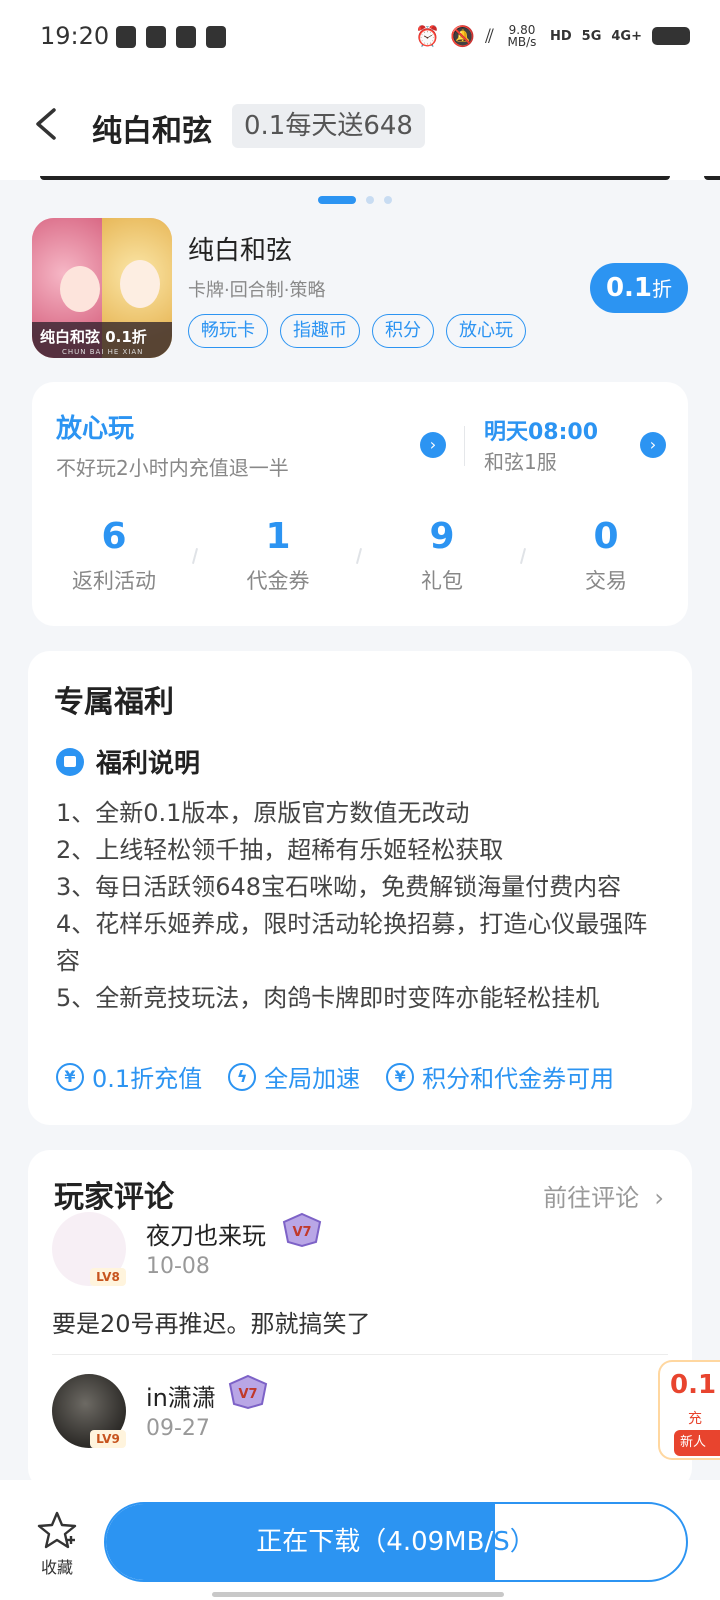 This screenshot has width=720, height=1600. What do you see at coordinates (606, 536) in the screenshot?
I see `stat-value: 0` at bounding box center [606, 536].